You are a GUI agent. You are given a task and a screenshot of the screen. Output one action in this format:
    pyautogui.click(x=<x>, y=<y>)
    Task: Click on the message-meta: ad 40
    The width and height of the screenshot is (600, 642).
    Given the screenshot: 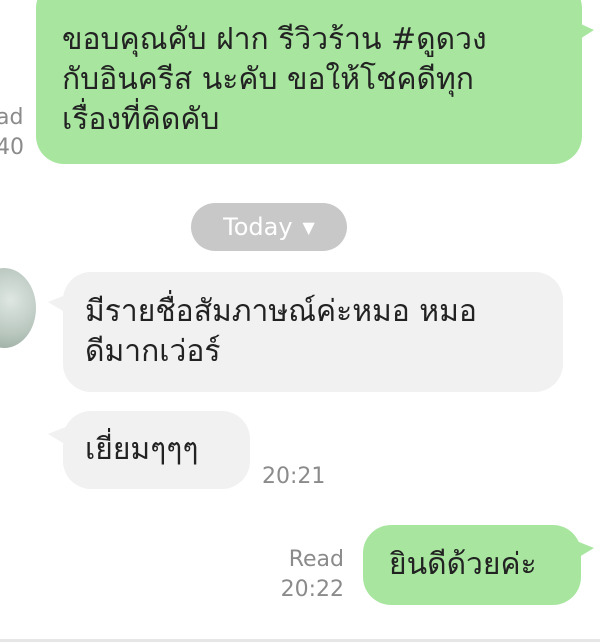 What is the action you would take?
    pyautogui.click(x=12, y=133)
    